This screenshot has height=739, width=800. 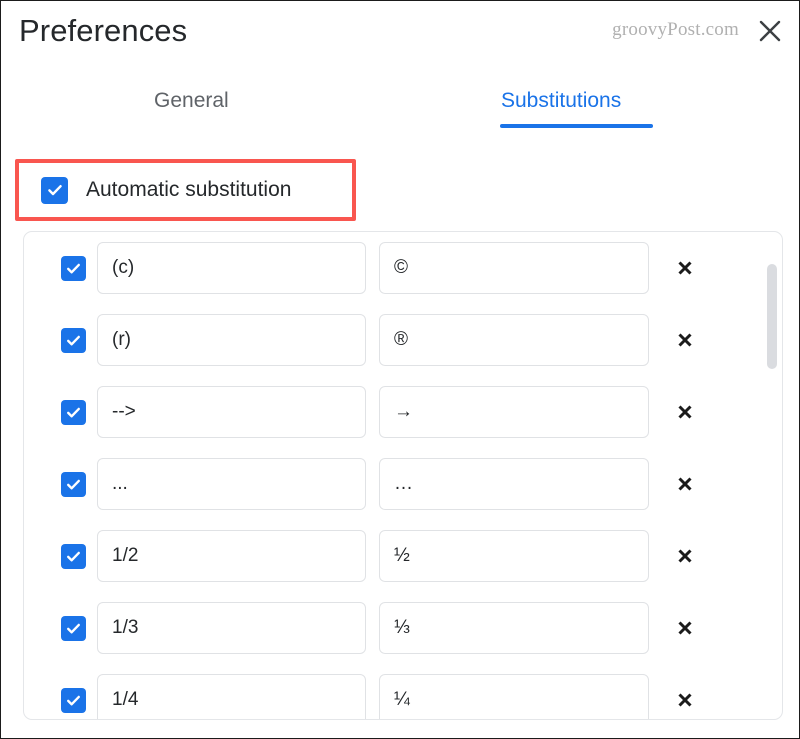 I want to click on list-scrollbar-track, so click(x=772, y=476).